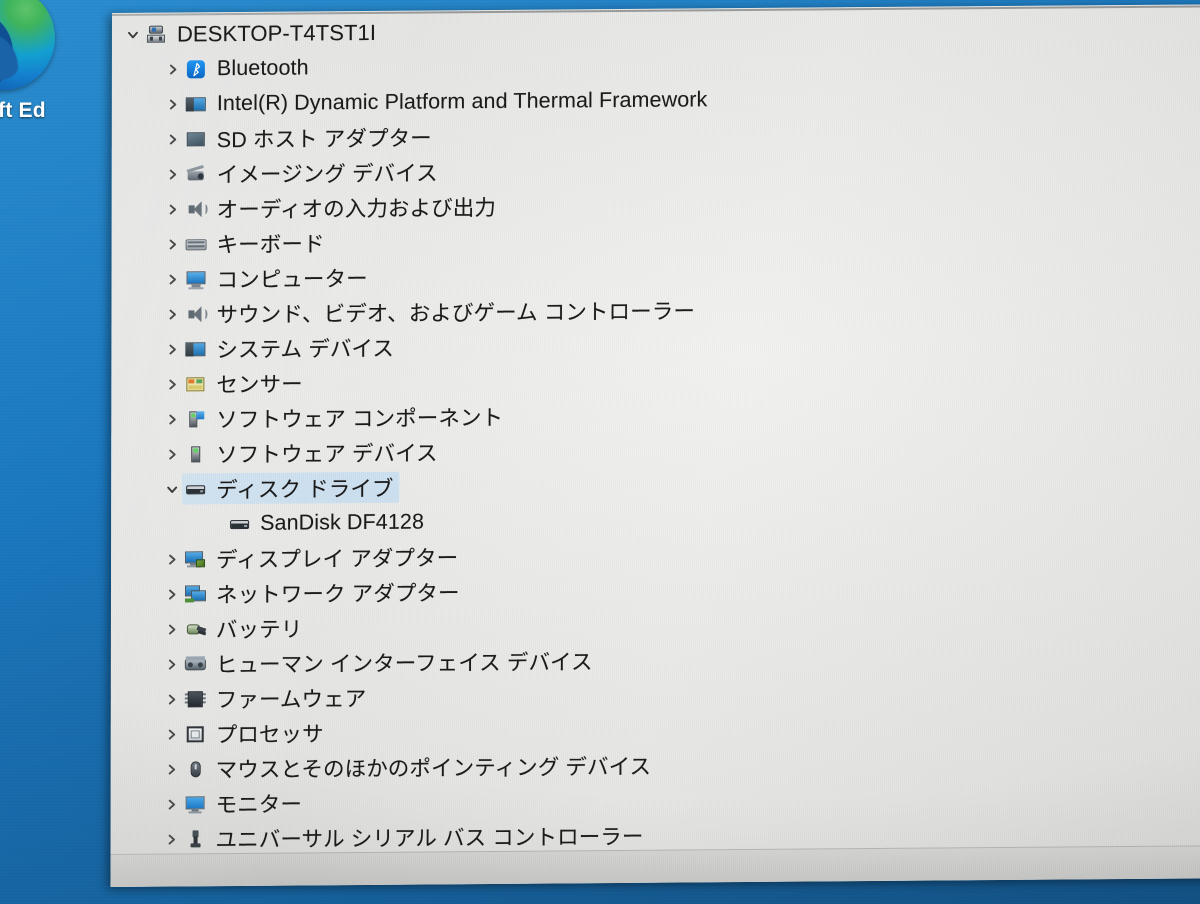  What do you see at coordinates (259, 805) in the screenshot?
I see `tree-item-label: モニター` at bounding box center [259, 805].